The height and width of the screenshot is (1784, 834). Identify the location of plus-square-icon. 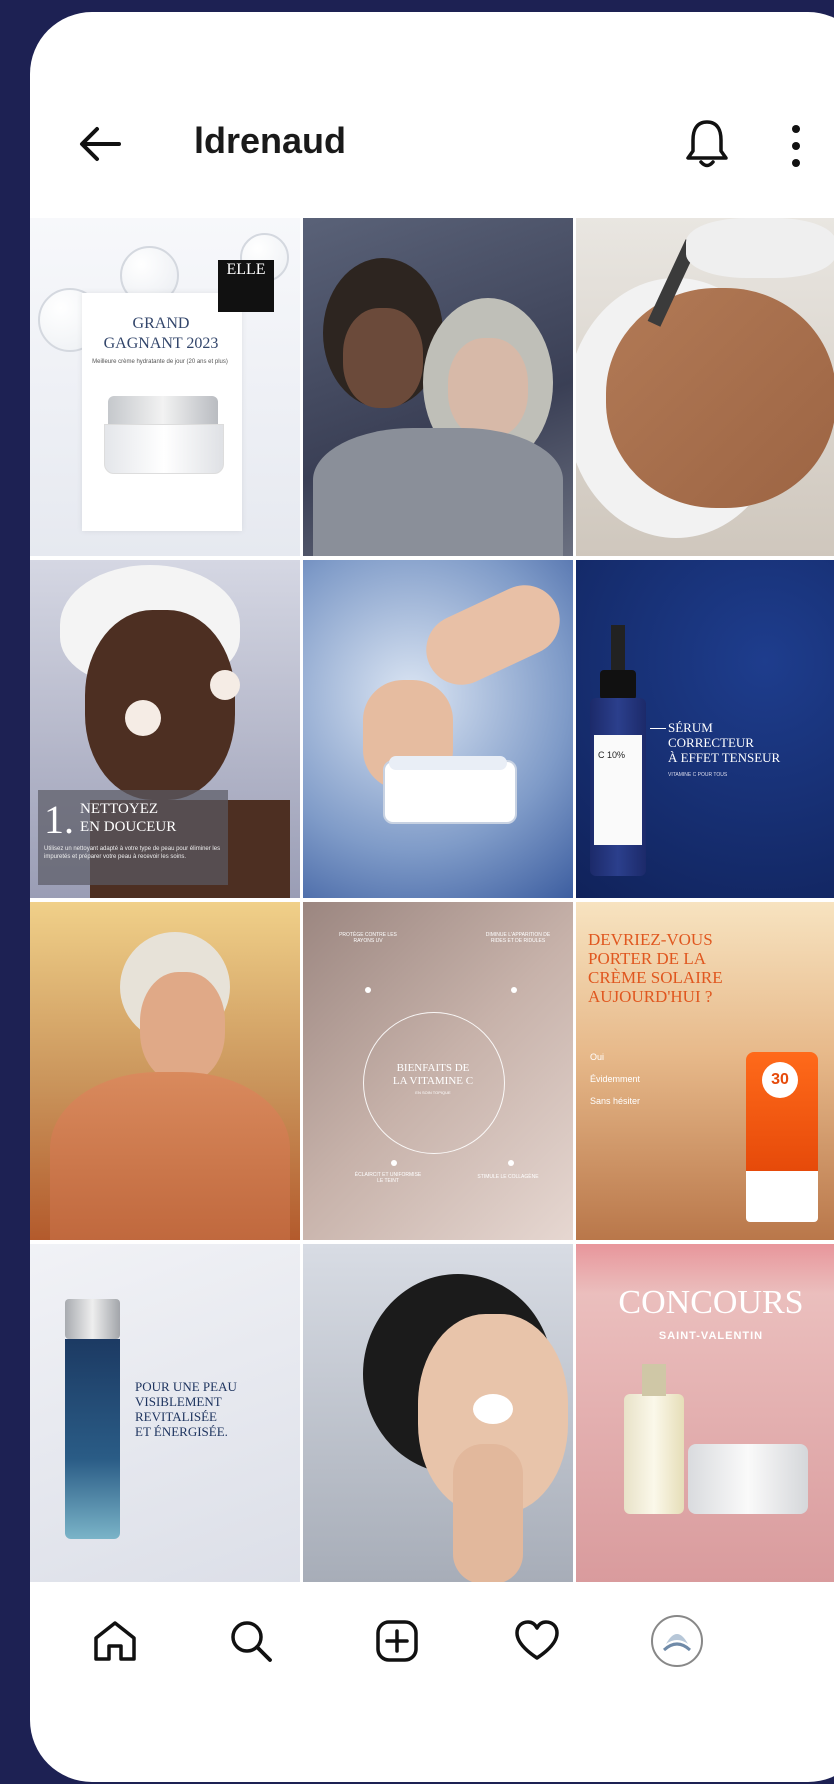
(397, 1641).